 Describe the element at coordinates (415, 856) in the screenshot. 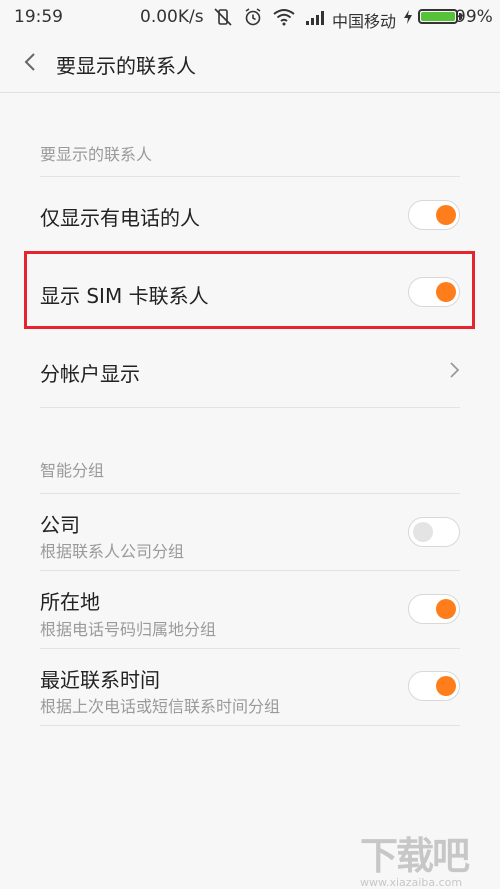

I see `watermark-text: 下载吧` at that location.